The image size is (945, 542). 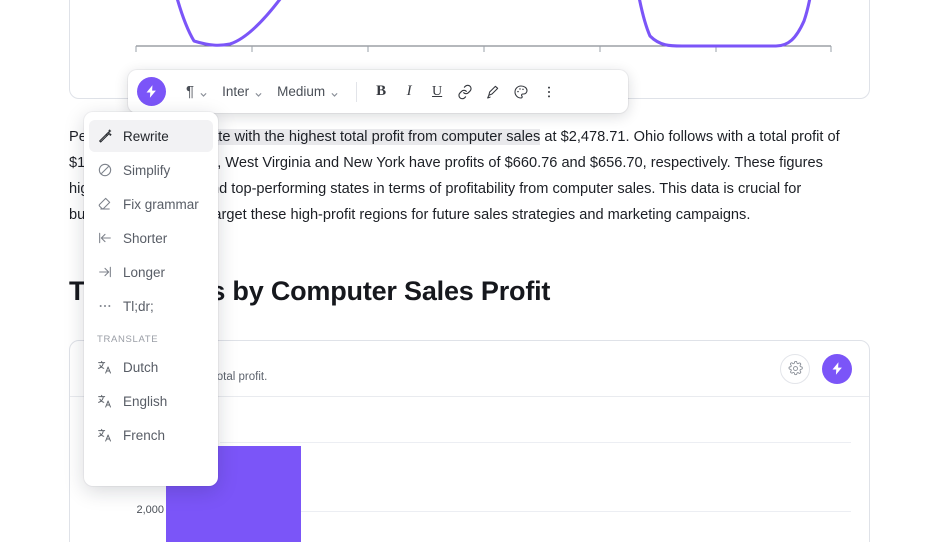 I want to click on arrow-to-right-icon, so click(x=105, y=272).